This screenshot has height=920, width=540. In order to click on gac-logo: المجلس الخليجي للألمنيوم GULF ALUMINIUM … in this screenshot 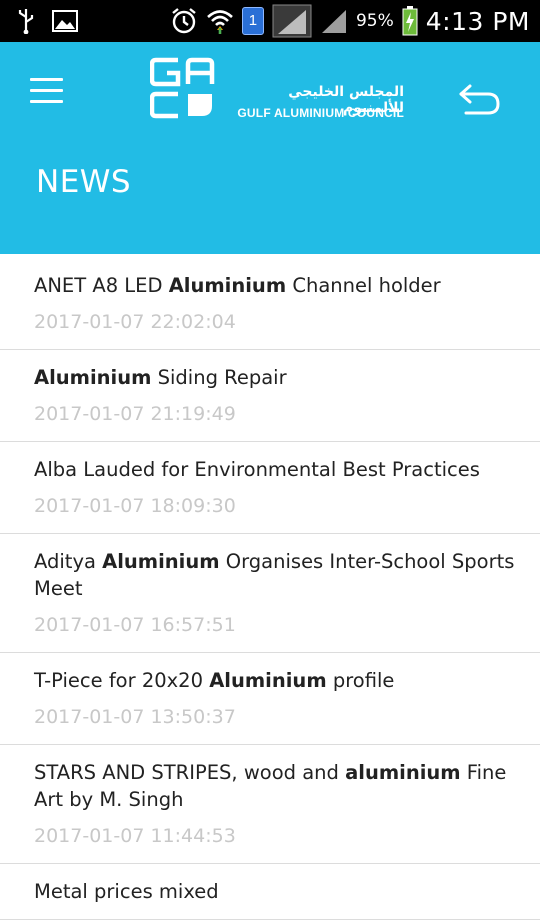, I will do `click(280, 89)`.